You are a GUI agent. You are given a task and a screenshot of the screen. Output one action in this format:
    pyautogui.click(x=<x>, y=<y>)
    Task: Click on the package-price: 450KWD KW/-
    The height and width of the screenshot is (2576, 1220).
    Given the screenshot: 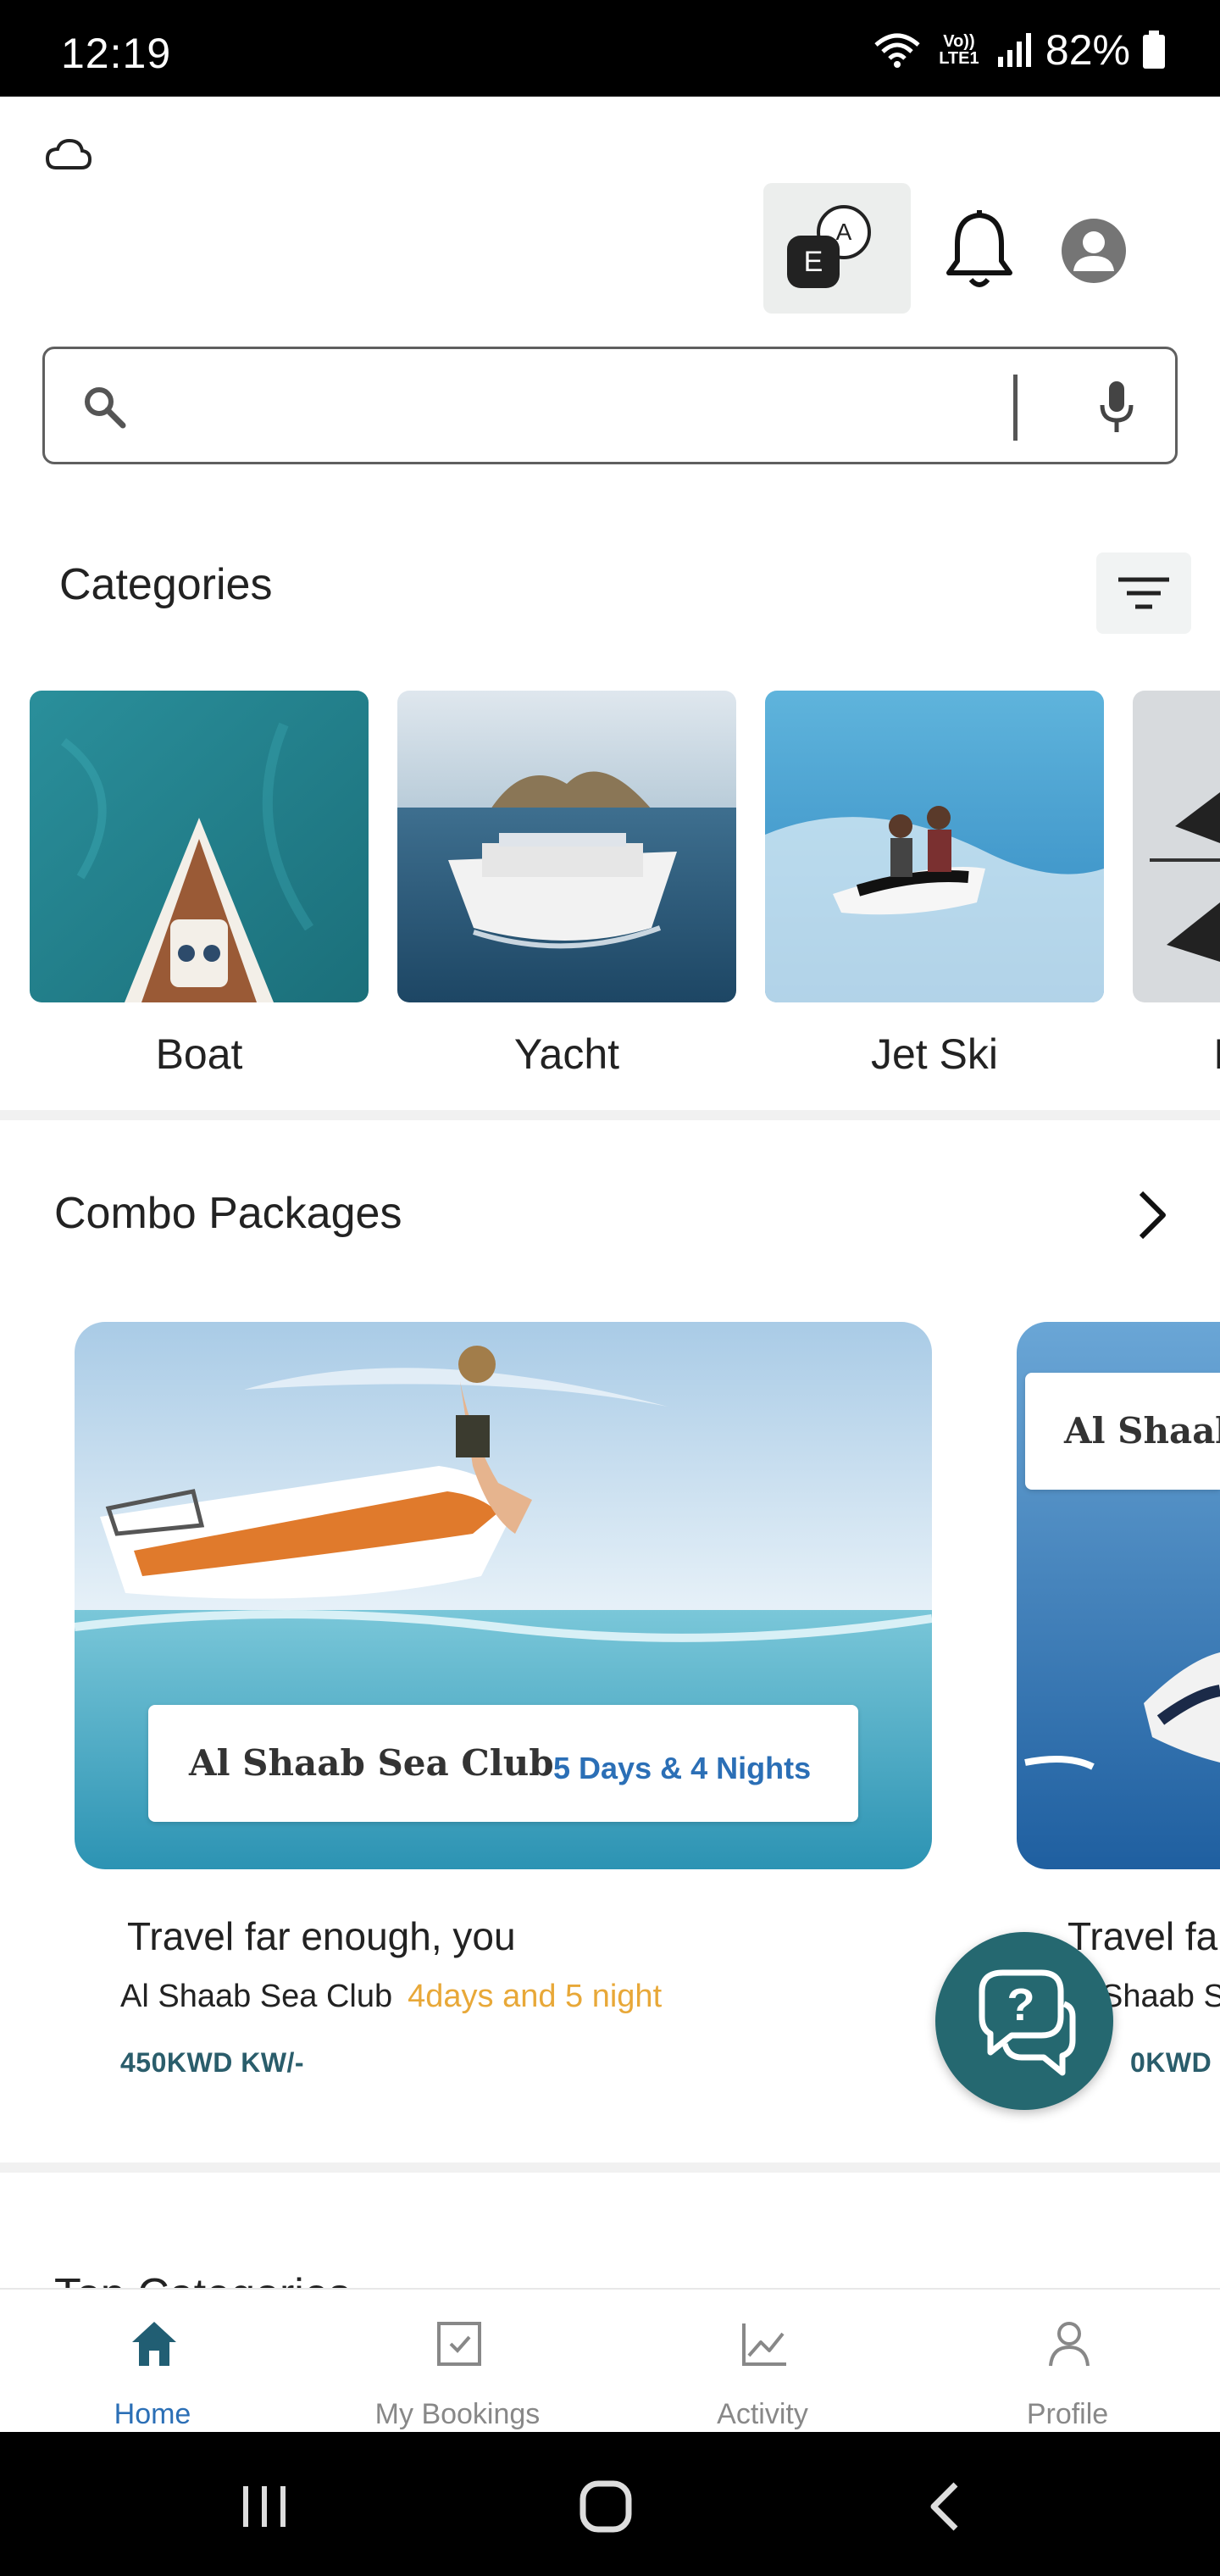 What is the action you would take?
    pyautogui.click(x=212, y=2062)
    